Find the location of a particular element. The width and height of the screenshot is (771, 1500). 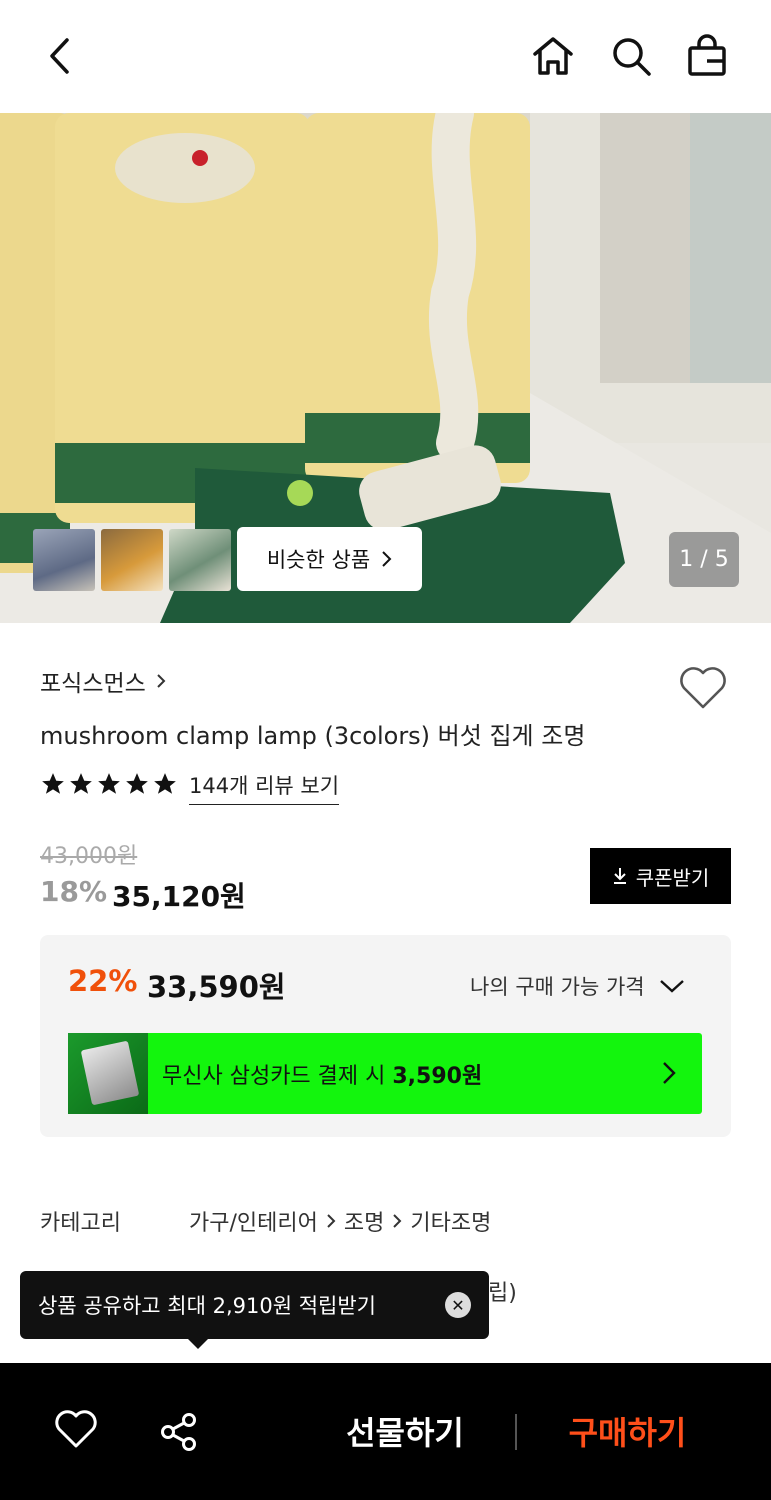

home-button is located at coordinates (553, 56).